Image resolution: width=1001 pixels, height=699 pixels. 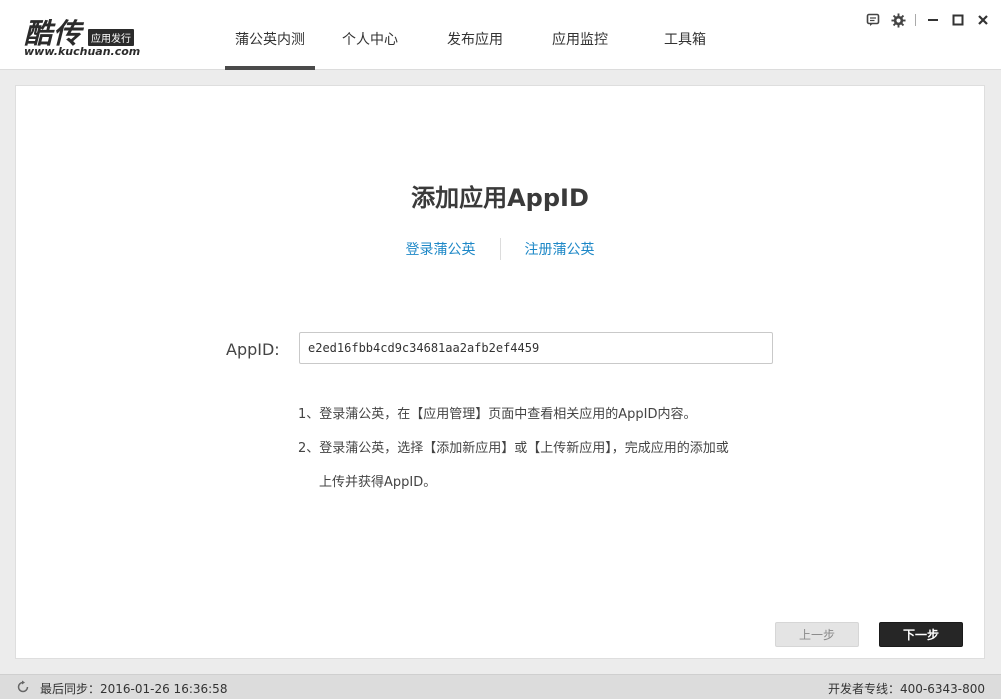 I want to click on window-controls, so click(x=928, y=20).